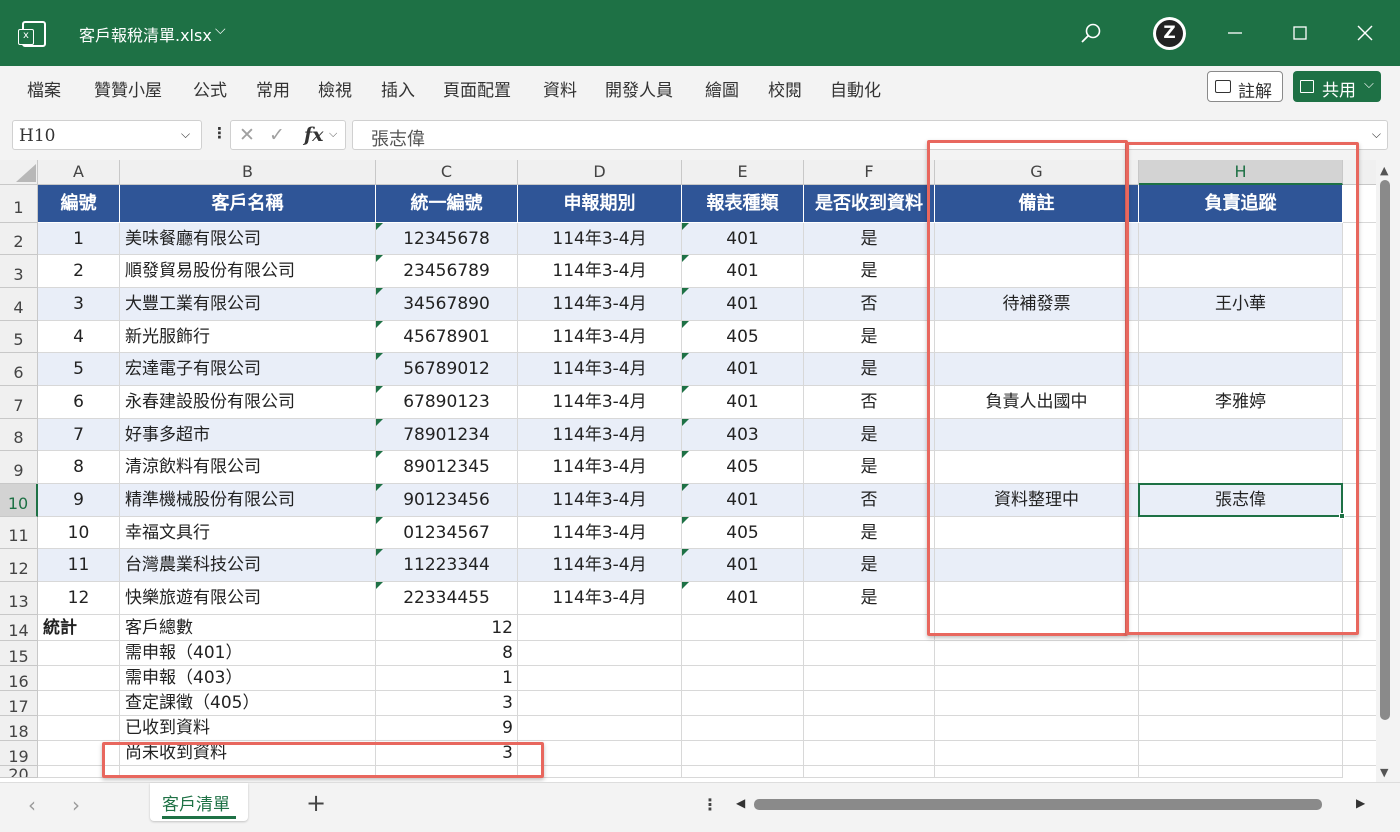  I want to click on row-header-12: 12, so click(19, 565).